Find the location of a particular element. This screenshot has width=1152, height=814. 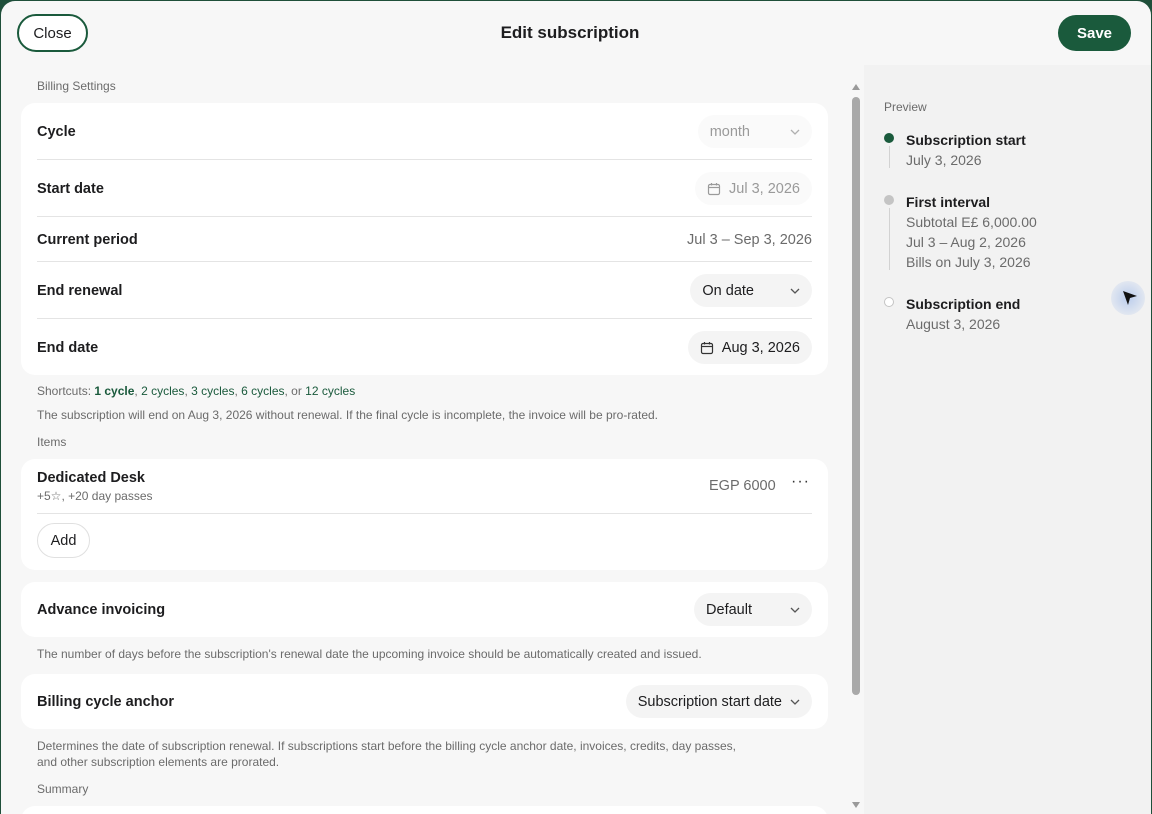

scroll-up-arrow-icon is located at coordinates (856, 87).